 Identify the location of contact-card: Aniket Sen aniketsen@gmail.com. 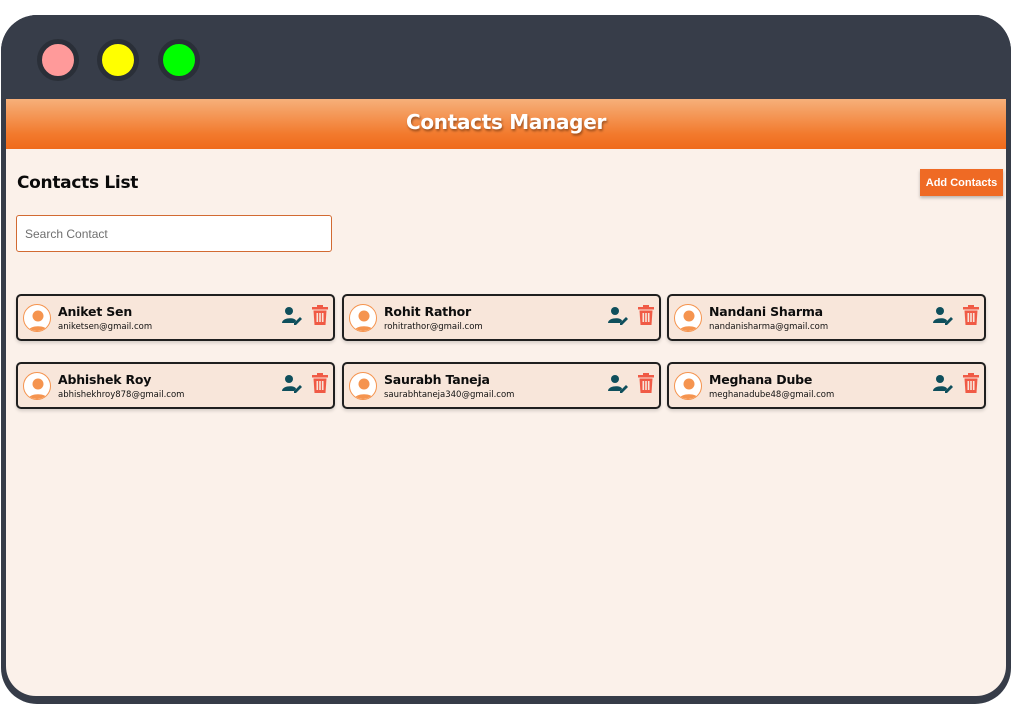
(175, 317).